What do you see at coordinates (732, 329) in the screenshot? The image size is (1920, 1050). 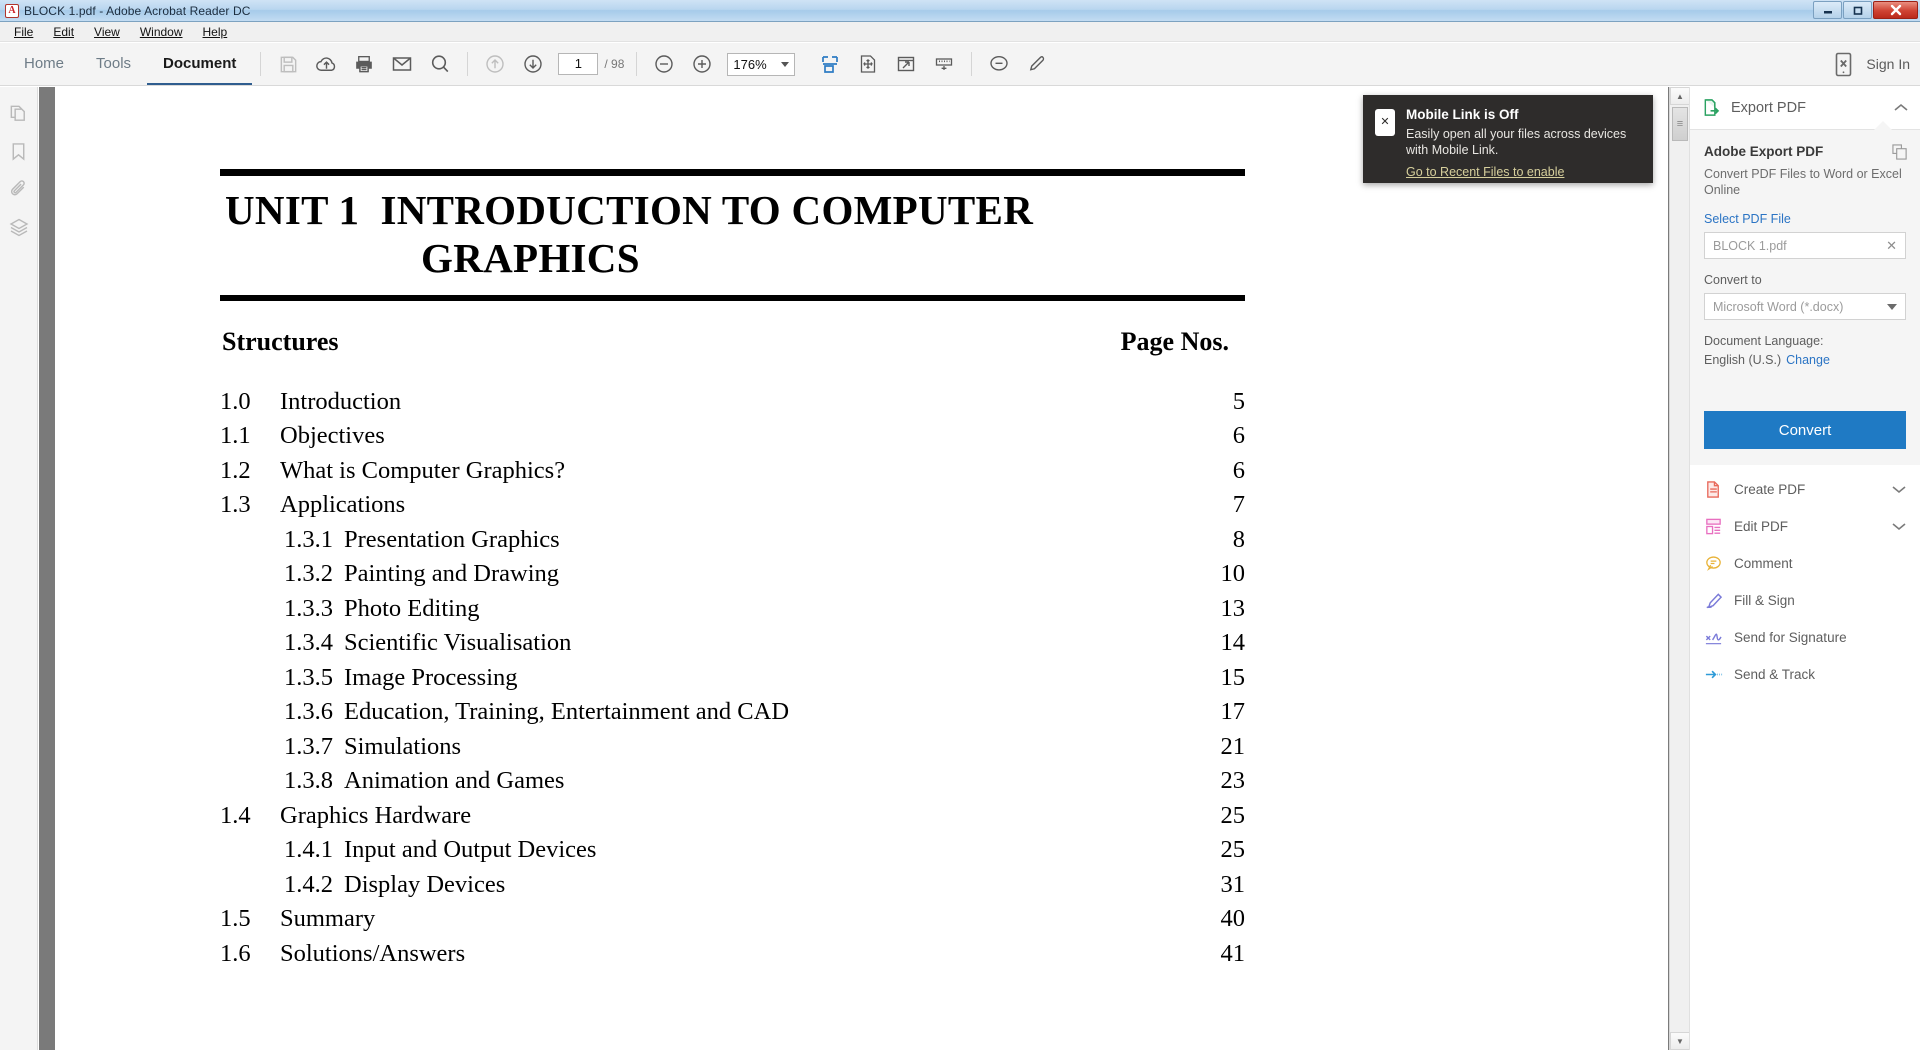 I see `toc-header-row: Structures Page Nos.` at bounding box center [732, 329].